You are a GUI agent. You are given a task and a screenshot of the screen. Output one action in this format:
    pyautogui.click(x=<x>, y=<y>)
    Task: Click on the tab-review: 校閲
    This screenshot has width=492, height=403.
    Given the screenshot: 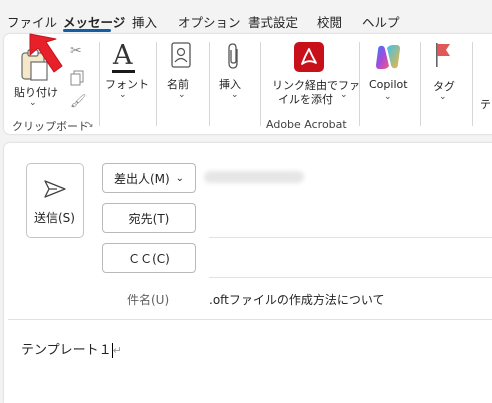 What is the action you would take?
    pyautogui.click(x=329, y=21)
    